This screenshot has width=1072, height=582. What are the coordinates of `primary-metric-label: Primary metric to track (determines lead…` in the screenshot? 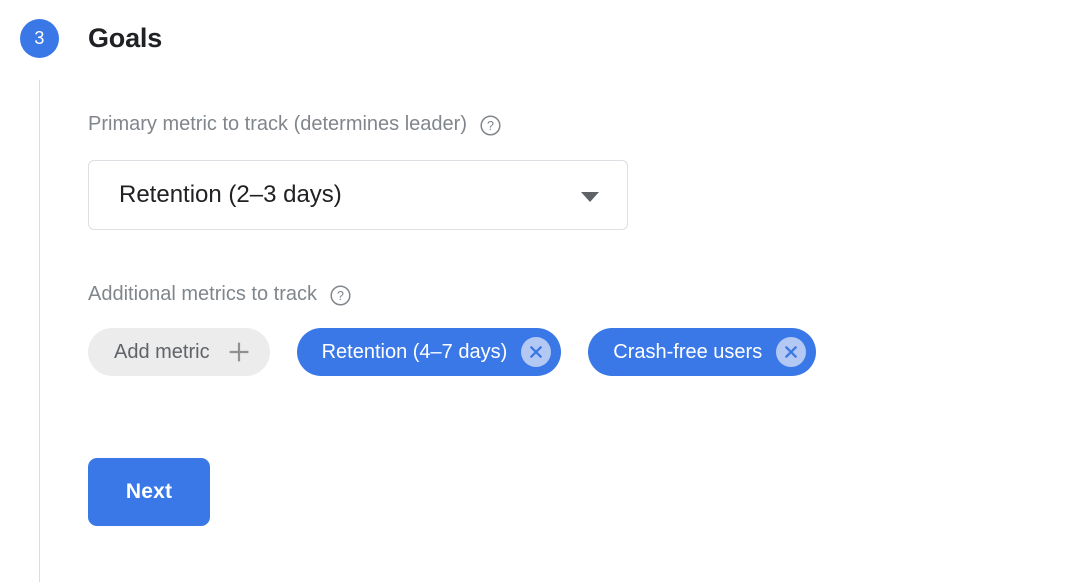 It's located at (294, 124).